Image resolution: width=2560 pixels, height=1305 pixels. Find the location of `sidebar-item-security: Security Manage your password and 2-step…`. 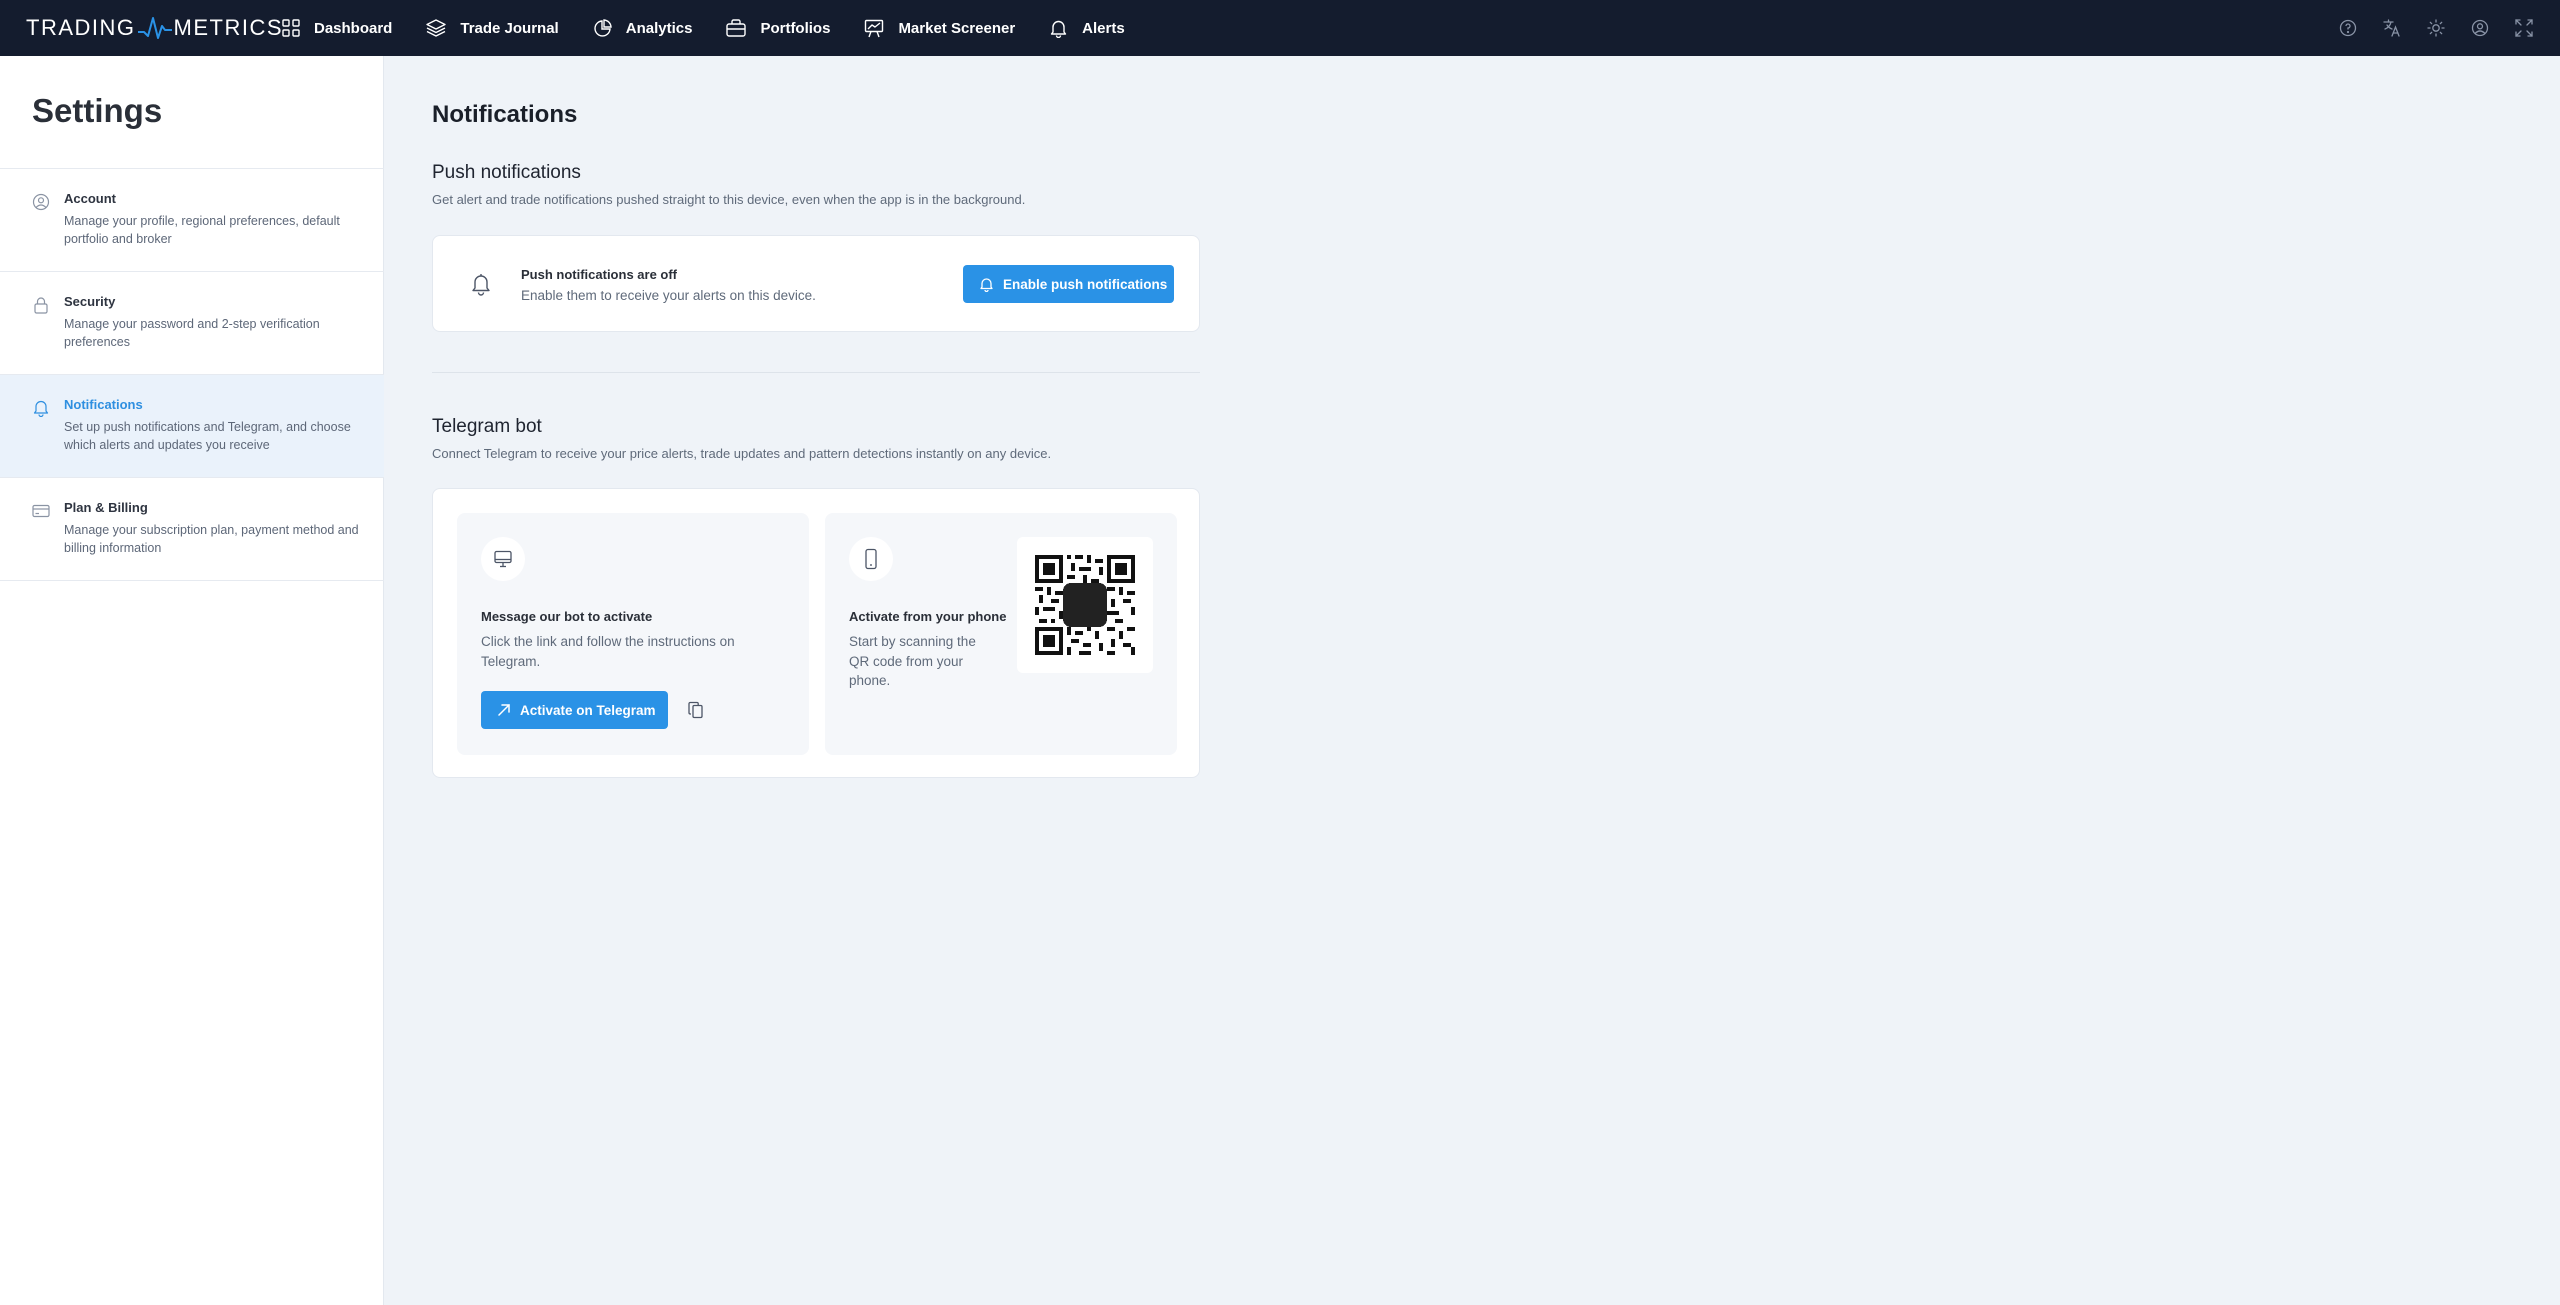

sidebar-item-security: Security Manage your password and 2-step… is located at coordinates (192, 323).